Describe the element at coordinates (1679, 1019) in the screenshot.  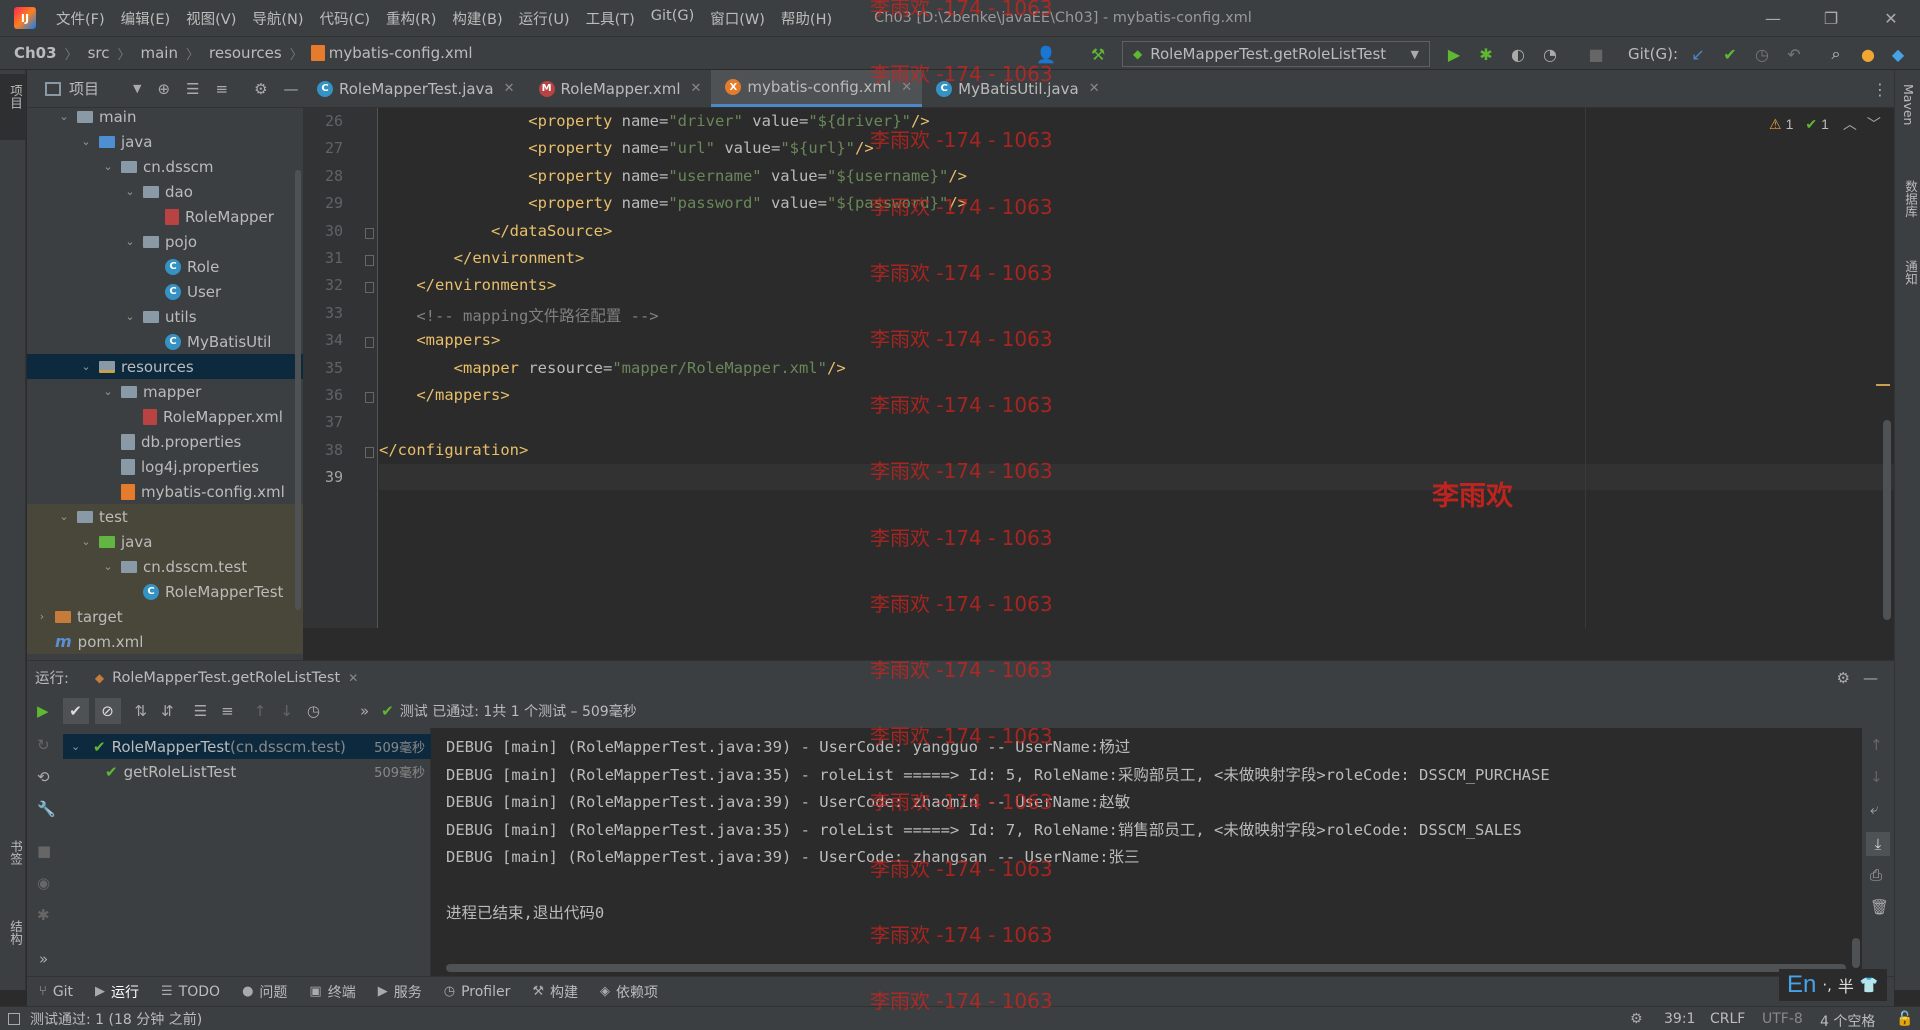
I see `caret-position: 39:1` at that location.